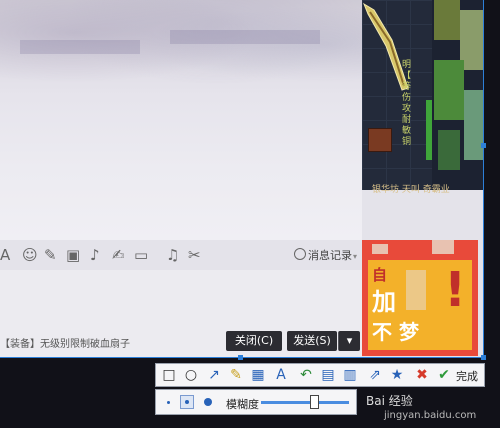  What do you see at coordinates (214, 375) in the screenshot?
I see `arrow-icon: ↗` at bounding box center [214, 375].